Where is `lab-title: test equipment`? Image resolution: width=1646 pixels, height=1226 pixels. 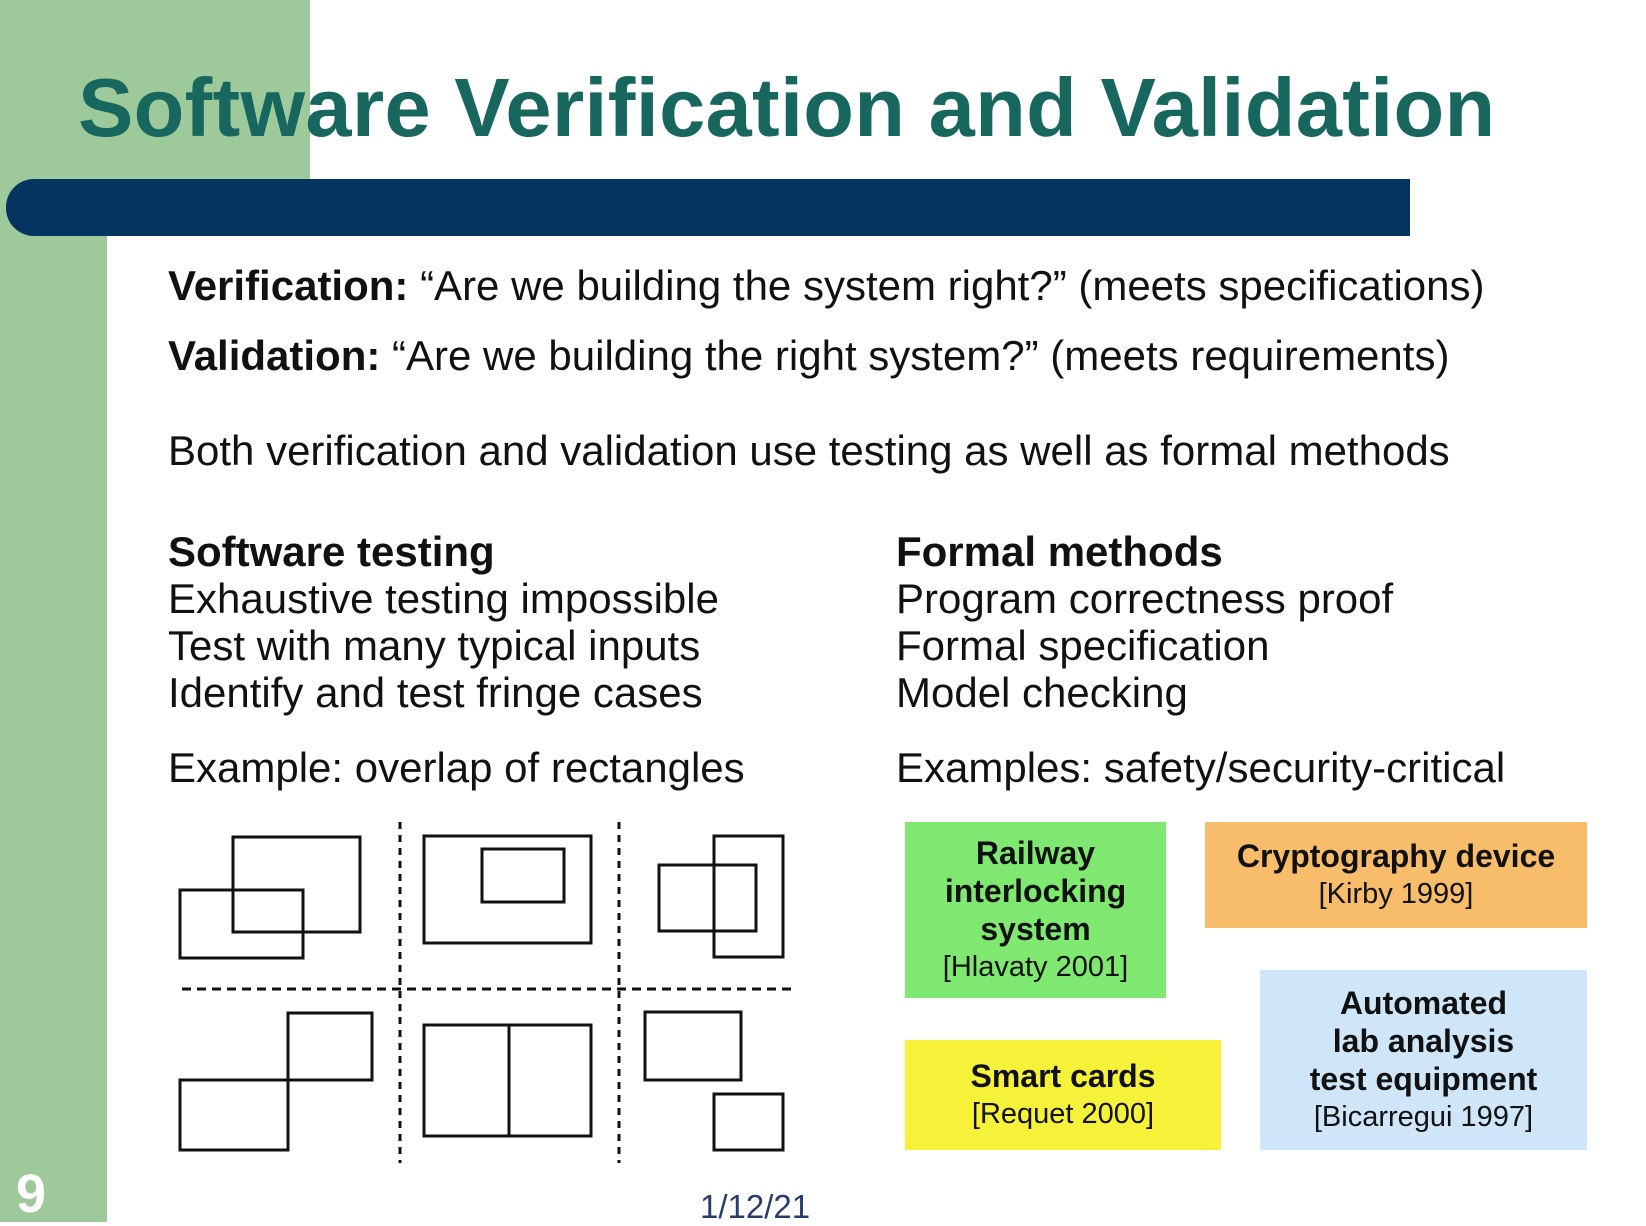 lab-title: test equipment is located at coordinates (1423, 1079).